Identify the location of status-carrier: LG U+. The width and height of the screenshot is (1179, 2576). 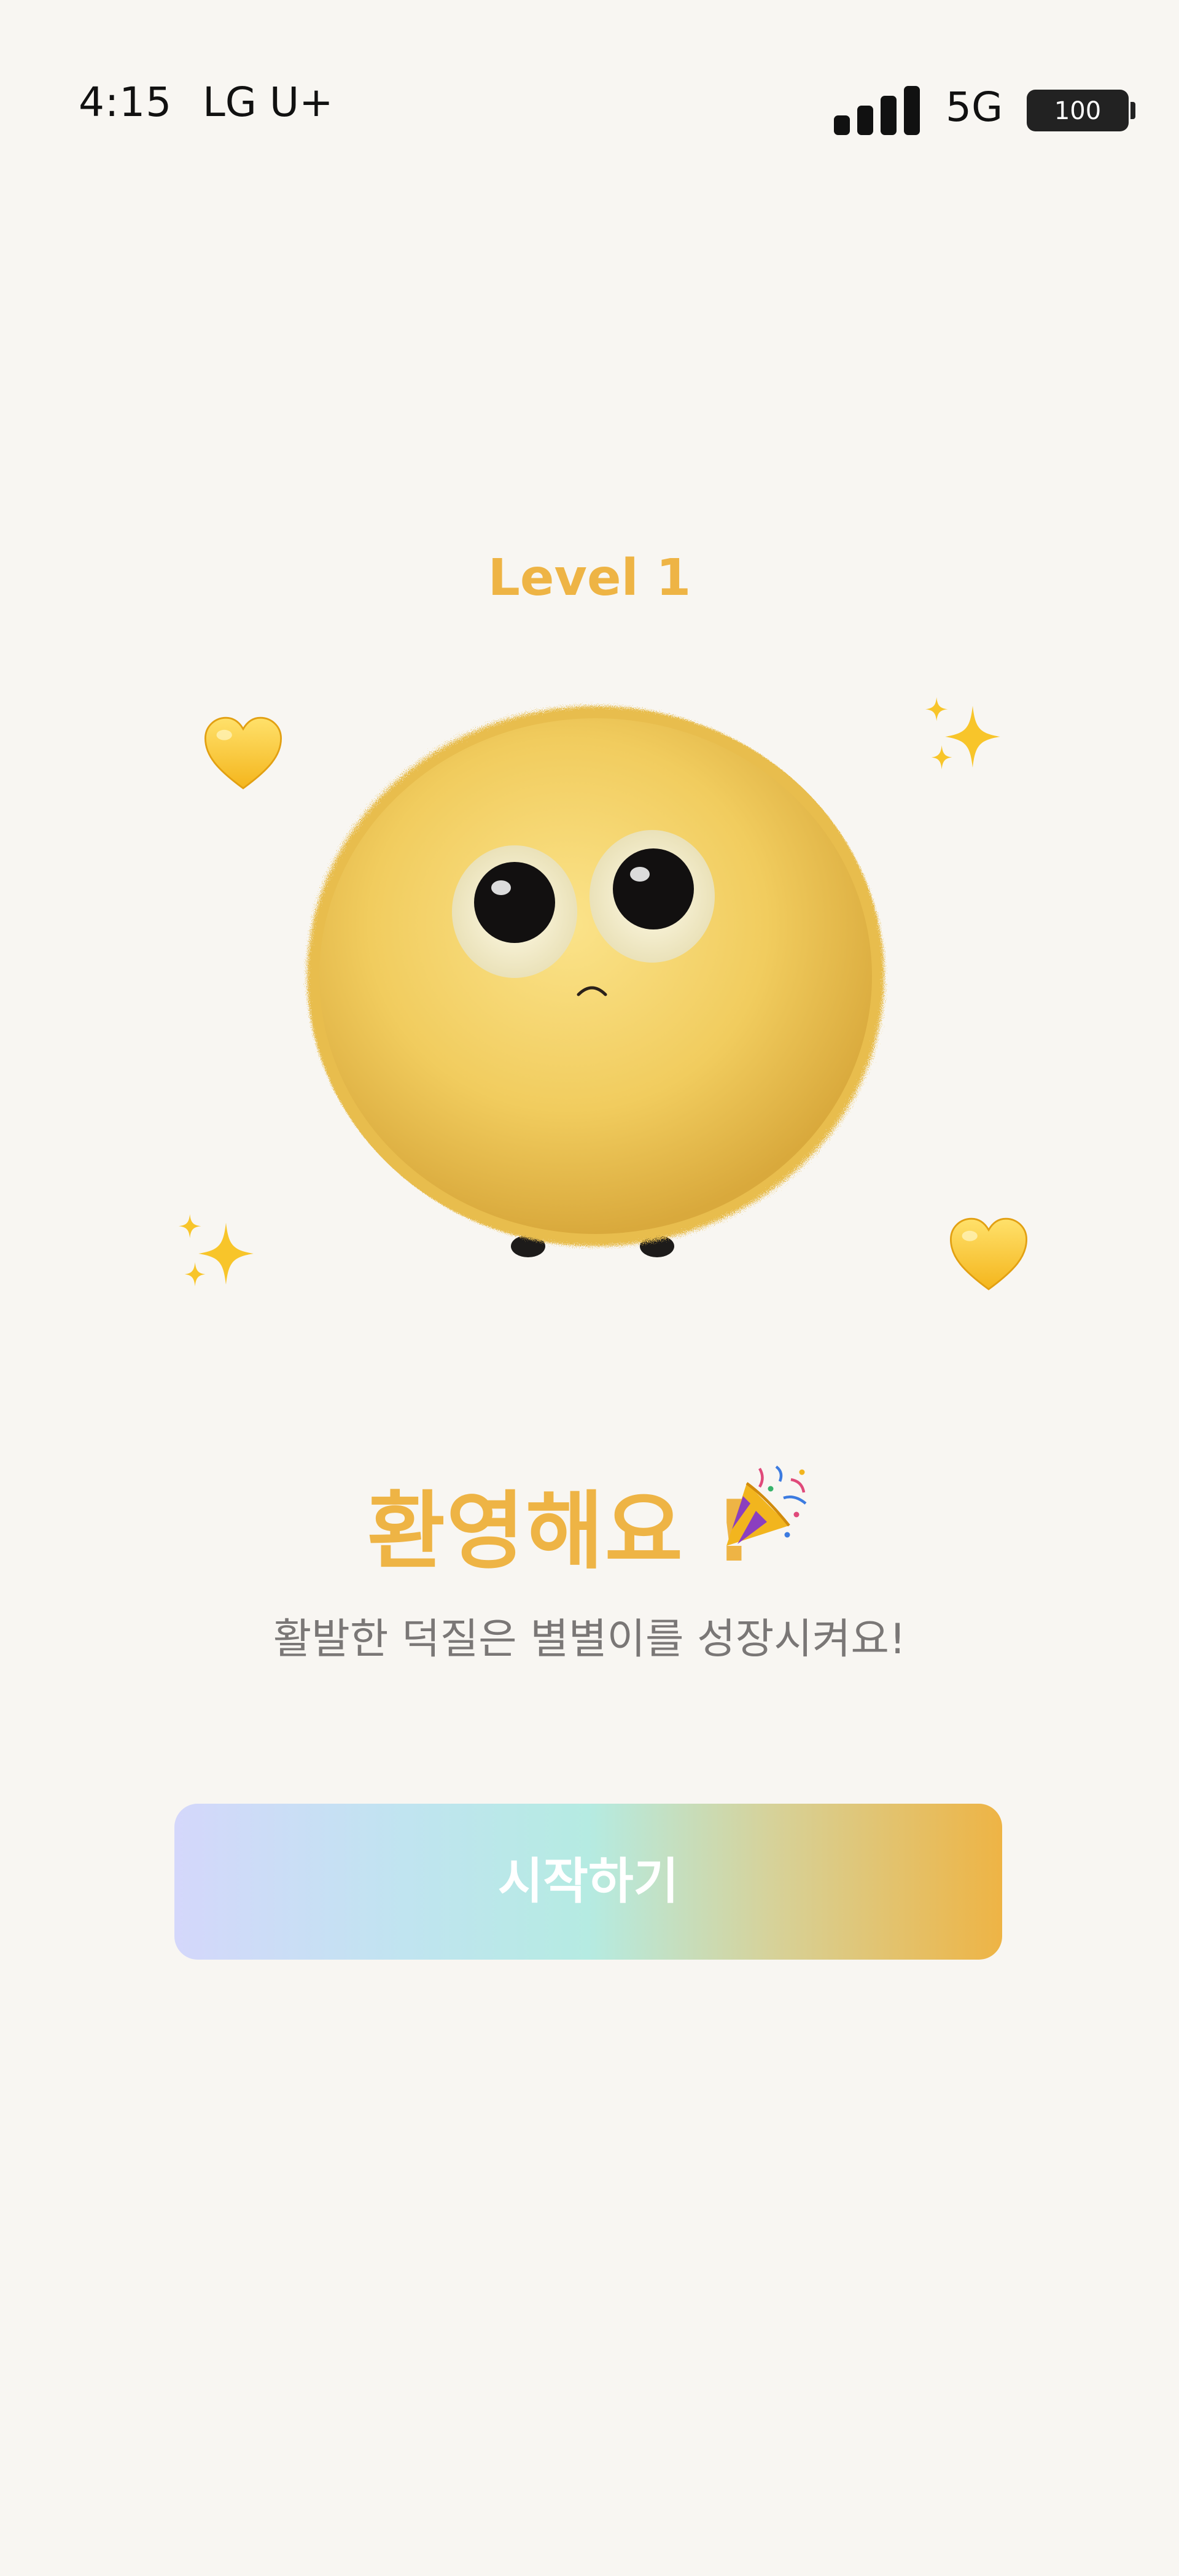
(268, 102).